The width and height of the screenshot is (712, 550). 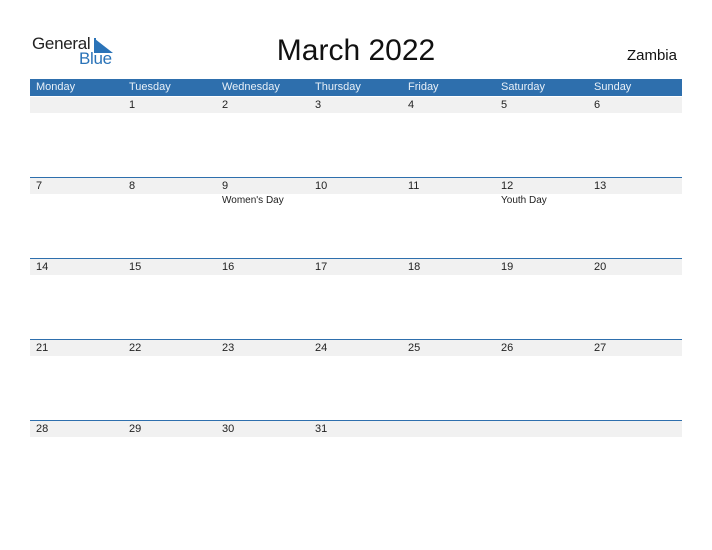 I want to click on weekday-monday: Monday, so click(x=56, y=87).